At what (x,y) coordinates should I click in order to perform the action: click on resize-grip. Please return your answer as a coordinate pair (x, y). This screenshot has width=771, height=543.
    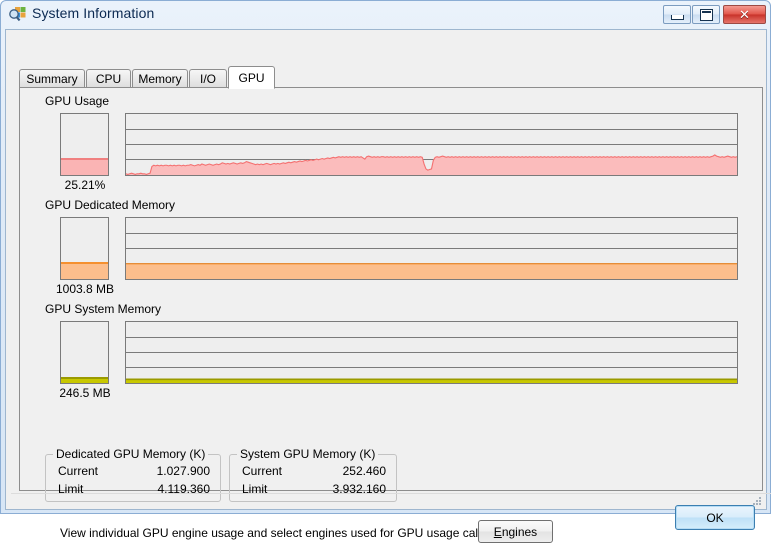
    Looking at the image, I should click on (756, 500).